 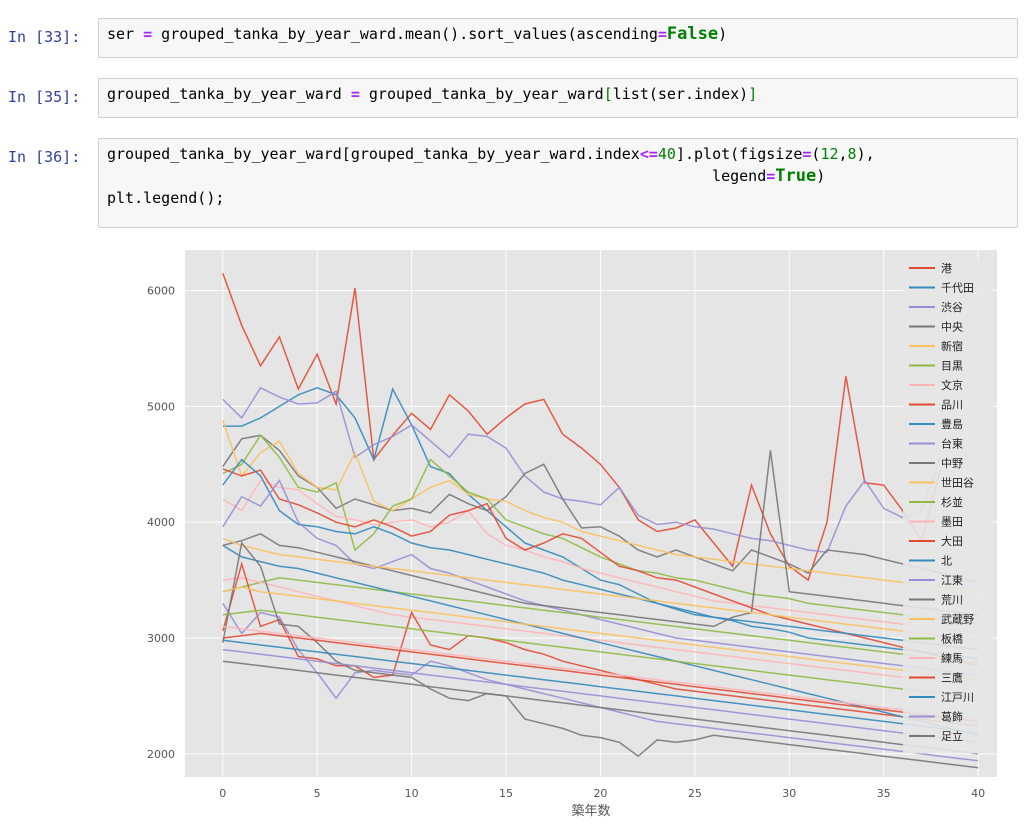 I want to click on x-tick-label: 15, so click(x=506, y=793).